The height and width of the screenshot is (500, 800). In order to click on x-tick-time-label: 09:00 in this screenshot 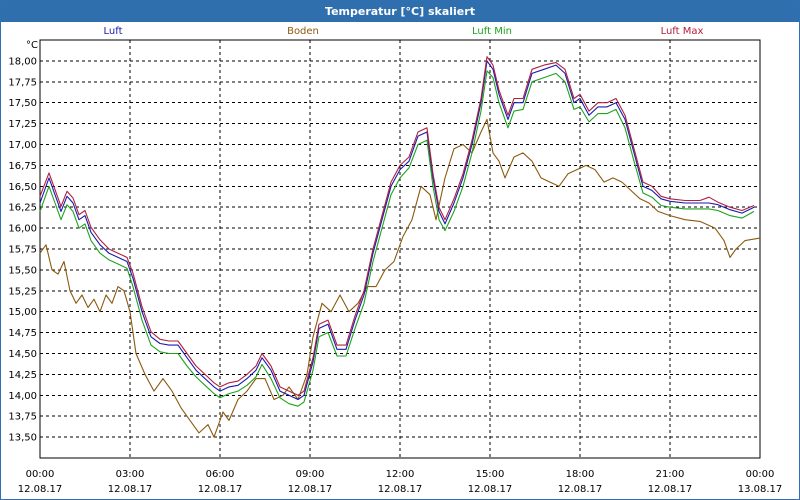, I will do `click(310, 474)`.